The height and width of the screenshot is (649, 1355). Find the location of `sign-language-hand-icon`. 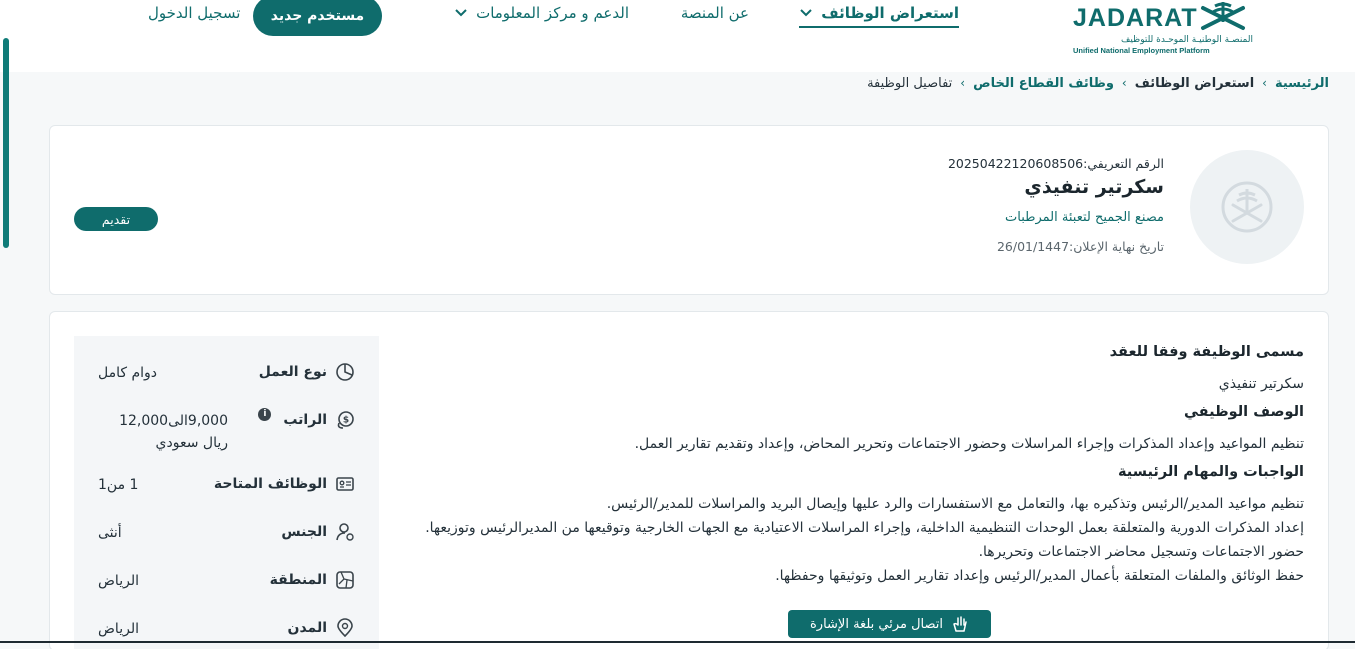

sign-language-hand-icon is located at coordinates (960, 624).